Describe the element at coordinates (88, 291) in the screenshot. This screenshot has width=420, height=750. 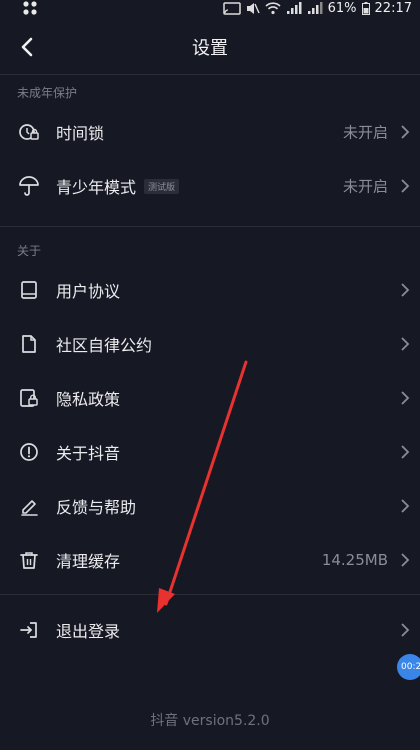
I see `row-label: 用户协议` at that location.